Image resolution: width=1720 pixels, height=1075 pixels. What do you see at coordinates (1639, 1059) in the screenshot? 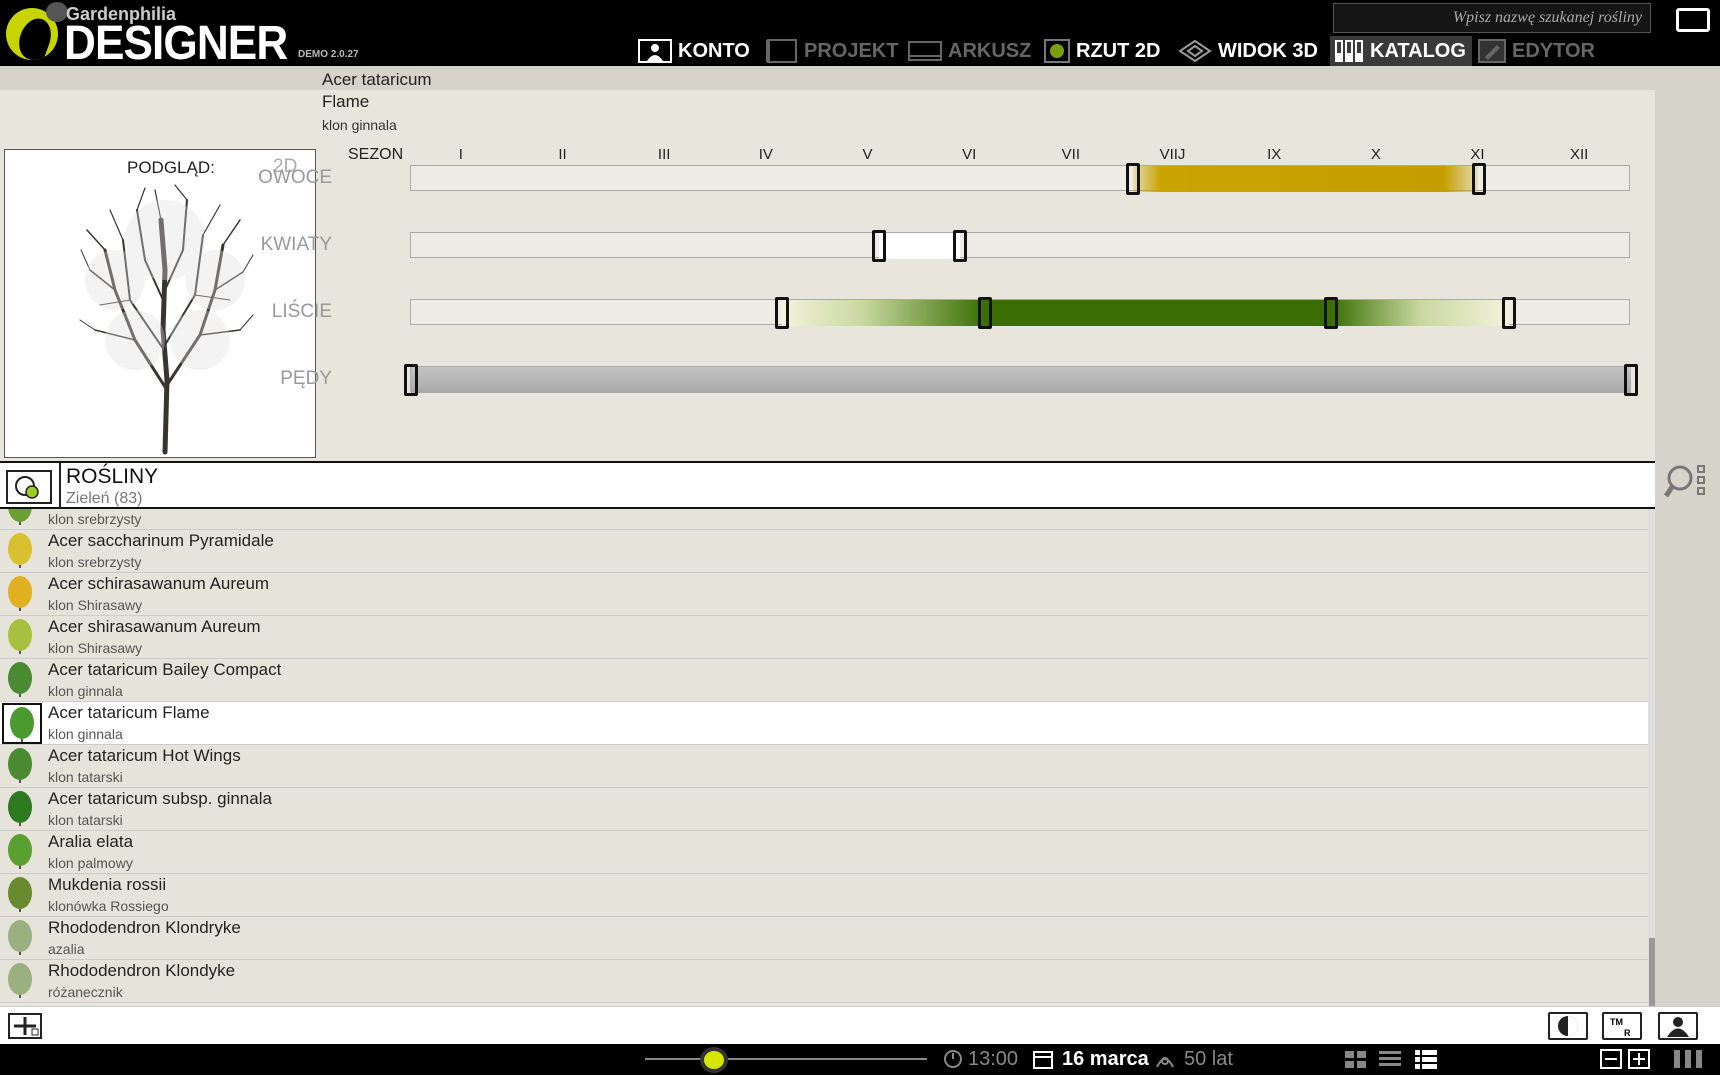
I see `zoom-in-icon` at bounding box center [1639, 1059].